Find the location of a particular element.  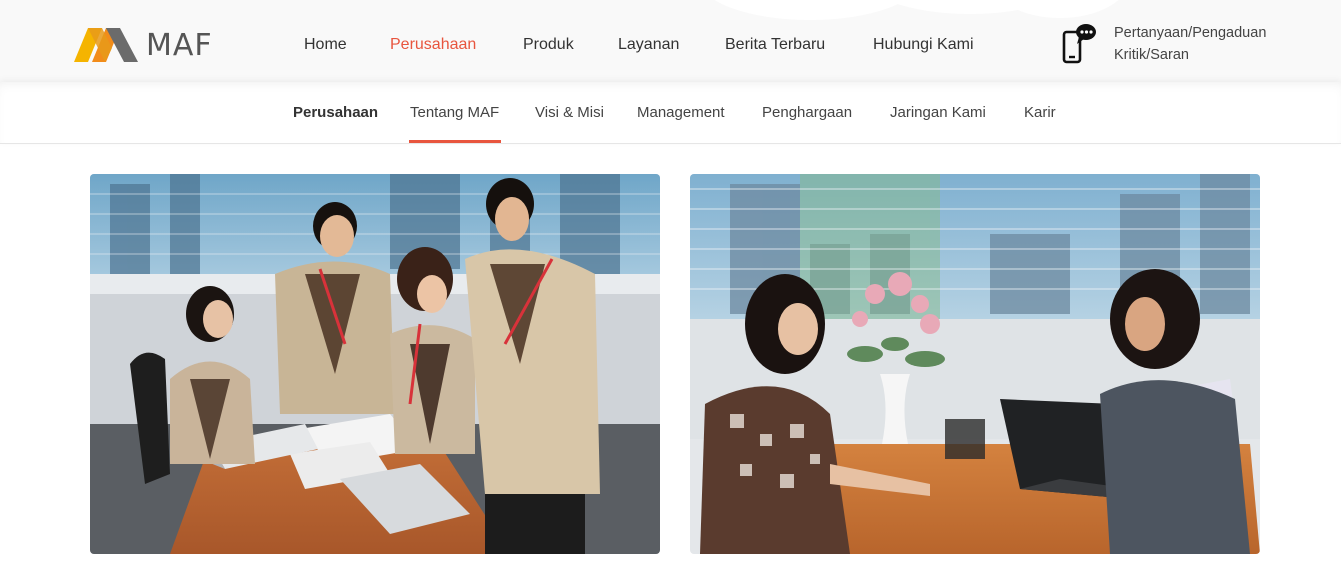

maf-logo: MAF is located at coordinates (143, 45).